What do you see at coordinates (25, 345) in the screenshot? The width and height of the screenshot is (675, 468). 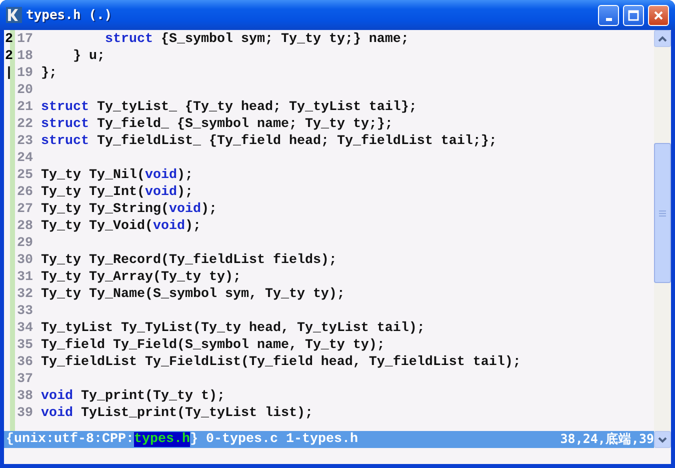 I see `line-number: 35` at bounding box center [25, 345].